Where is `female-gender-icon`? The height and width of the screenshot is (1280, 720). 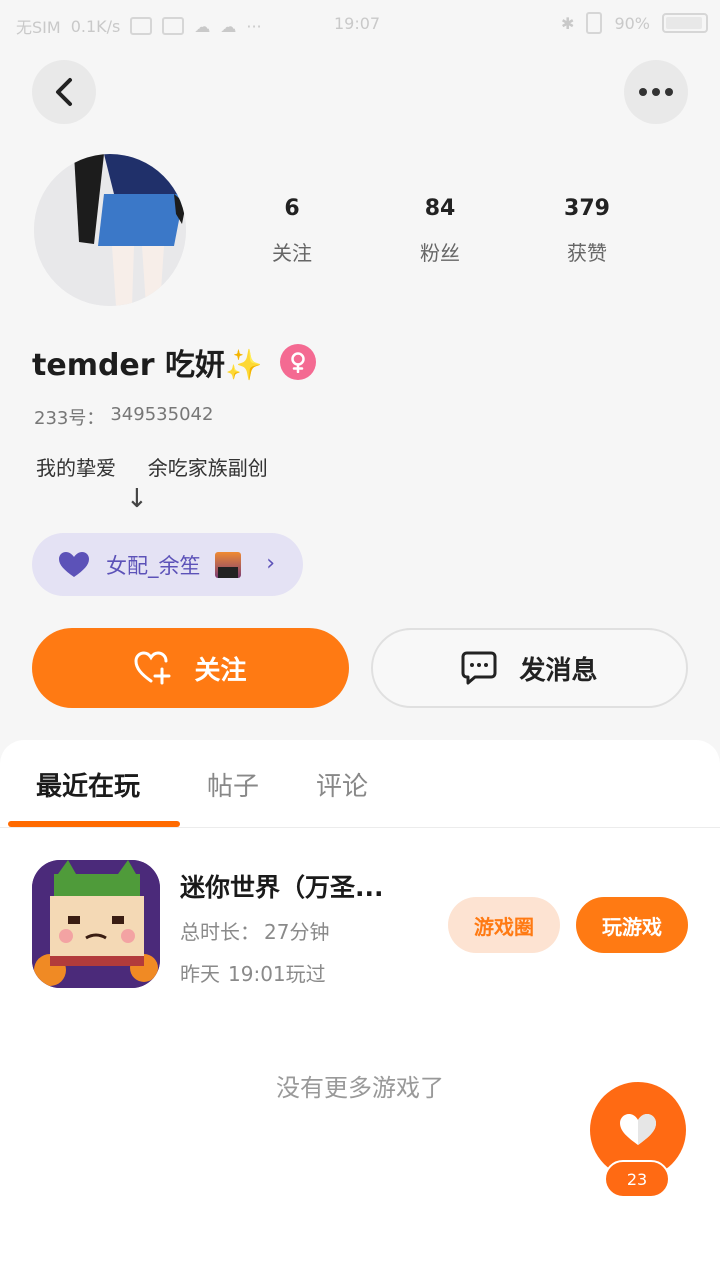 female-gender-icon is located at coordinates (298, 362).